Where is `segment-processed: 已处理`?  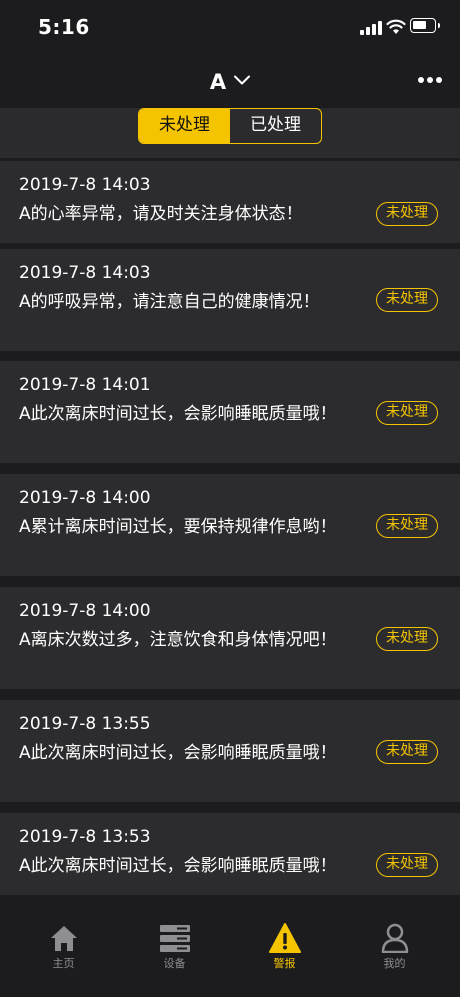 segment-processed: 已处理 is located at coordinates (275, 126).